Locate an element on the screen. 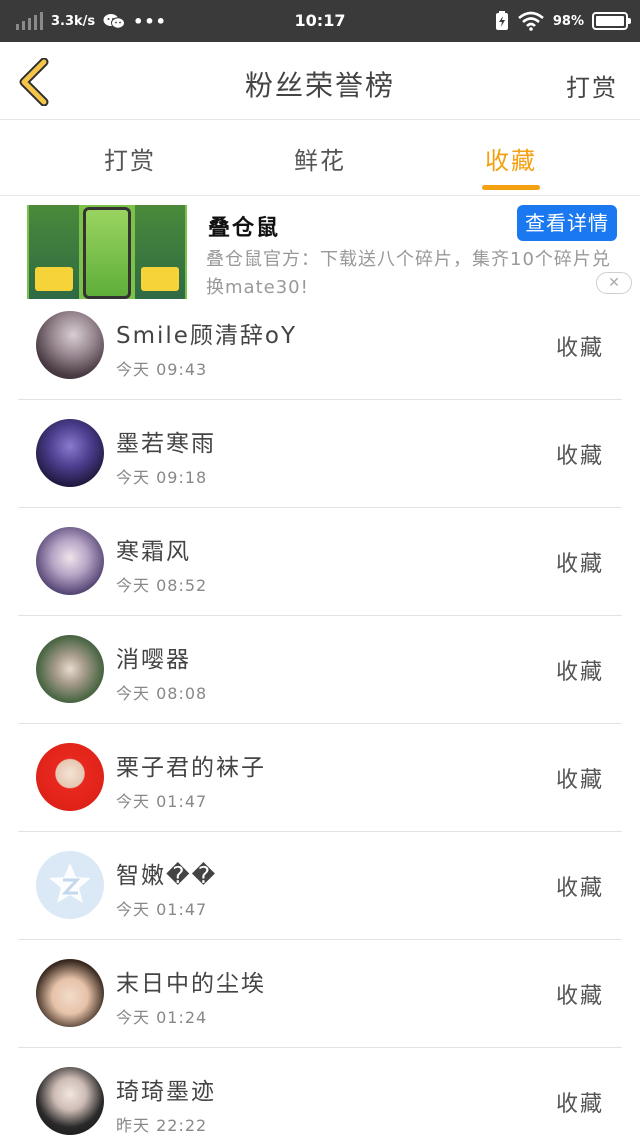 The height and width of the screenshot is (1138, 640). status-right: 98% is located at coordinates (563, 21).